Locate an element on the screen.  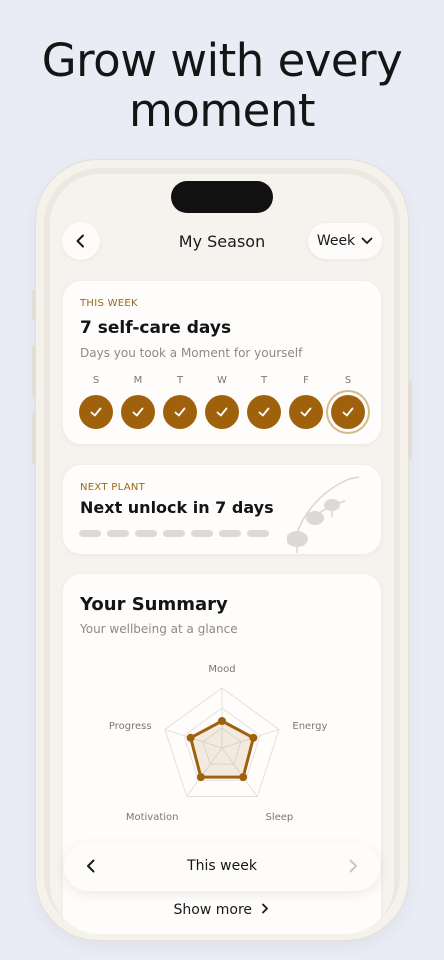
day-tracker: SMTWTFS is located at coordinates (222, 402).